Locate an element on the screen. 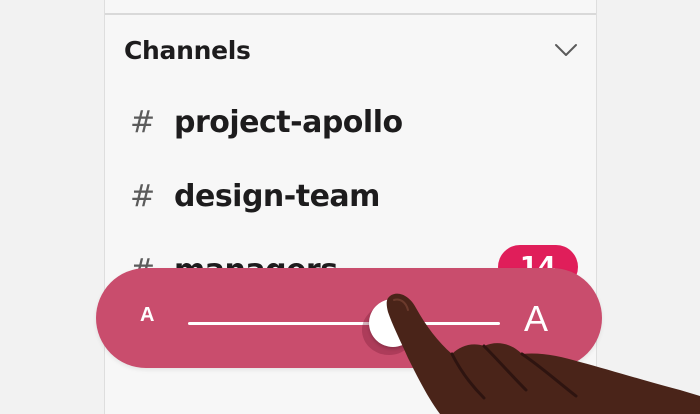 Image resolution: width=700 pixels, height=414 pixels. channel-item-design-team: # design-team is located at coordinates (355, 196).